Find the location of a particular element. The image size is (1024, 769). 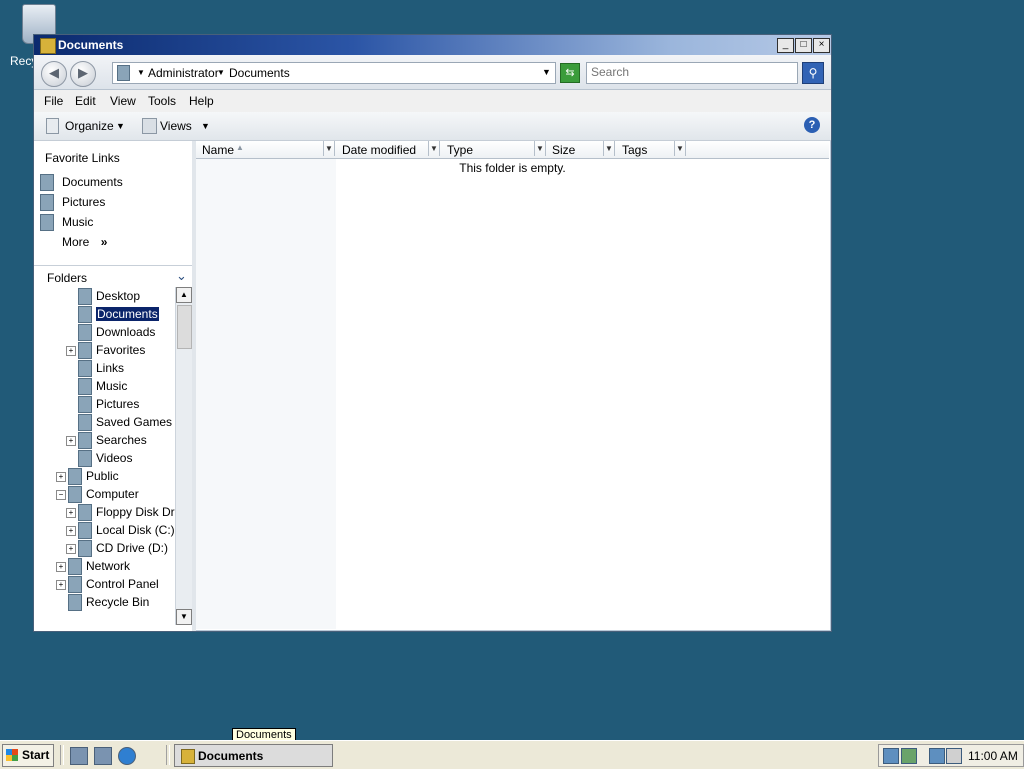

menu-edit: Edit is located at coordinates (85, 101).